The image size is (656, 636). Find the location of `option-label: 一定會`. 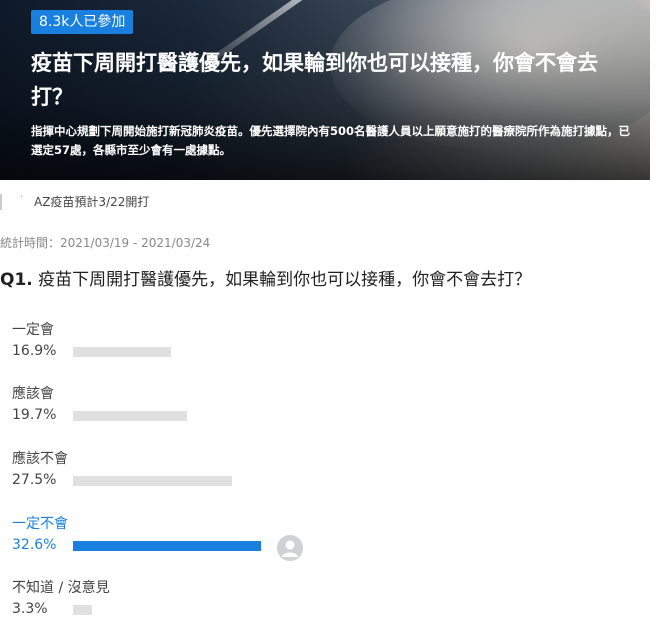

option-label: 一定會 is located at coordinates (33, 330).